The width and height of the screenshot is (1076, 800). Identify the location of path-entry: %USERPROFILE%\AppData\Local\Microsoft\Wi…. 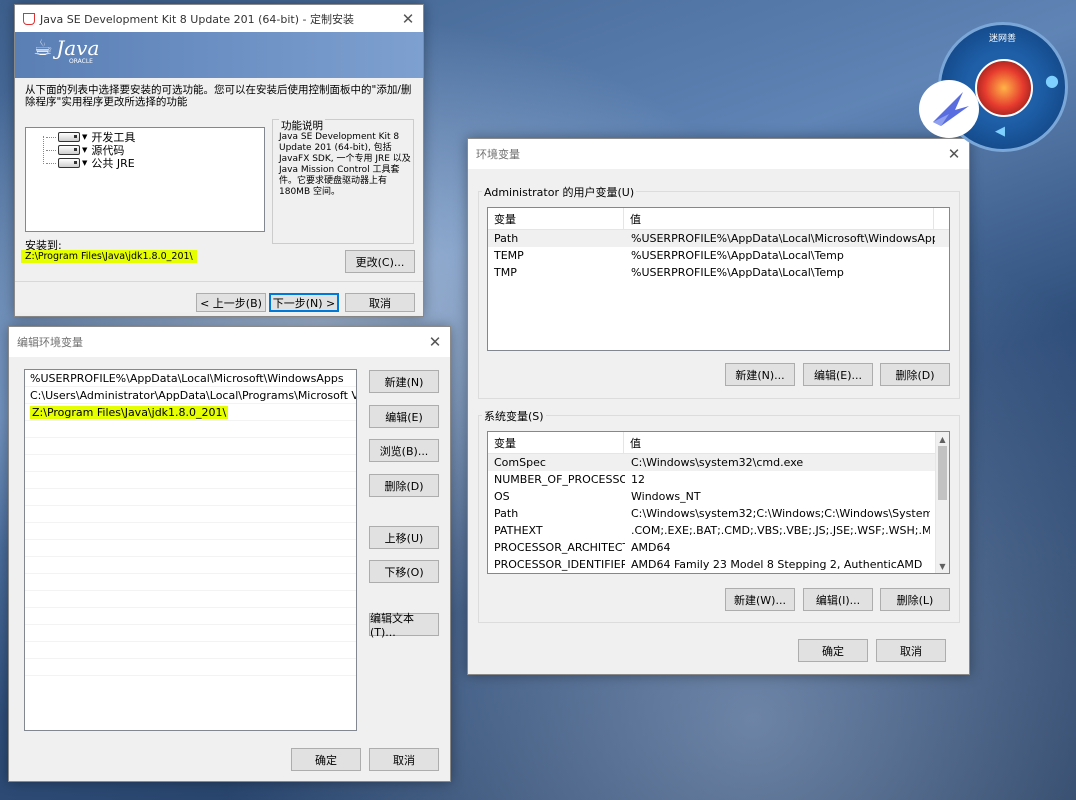
(187, 378).